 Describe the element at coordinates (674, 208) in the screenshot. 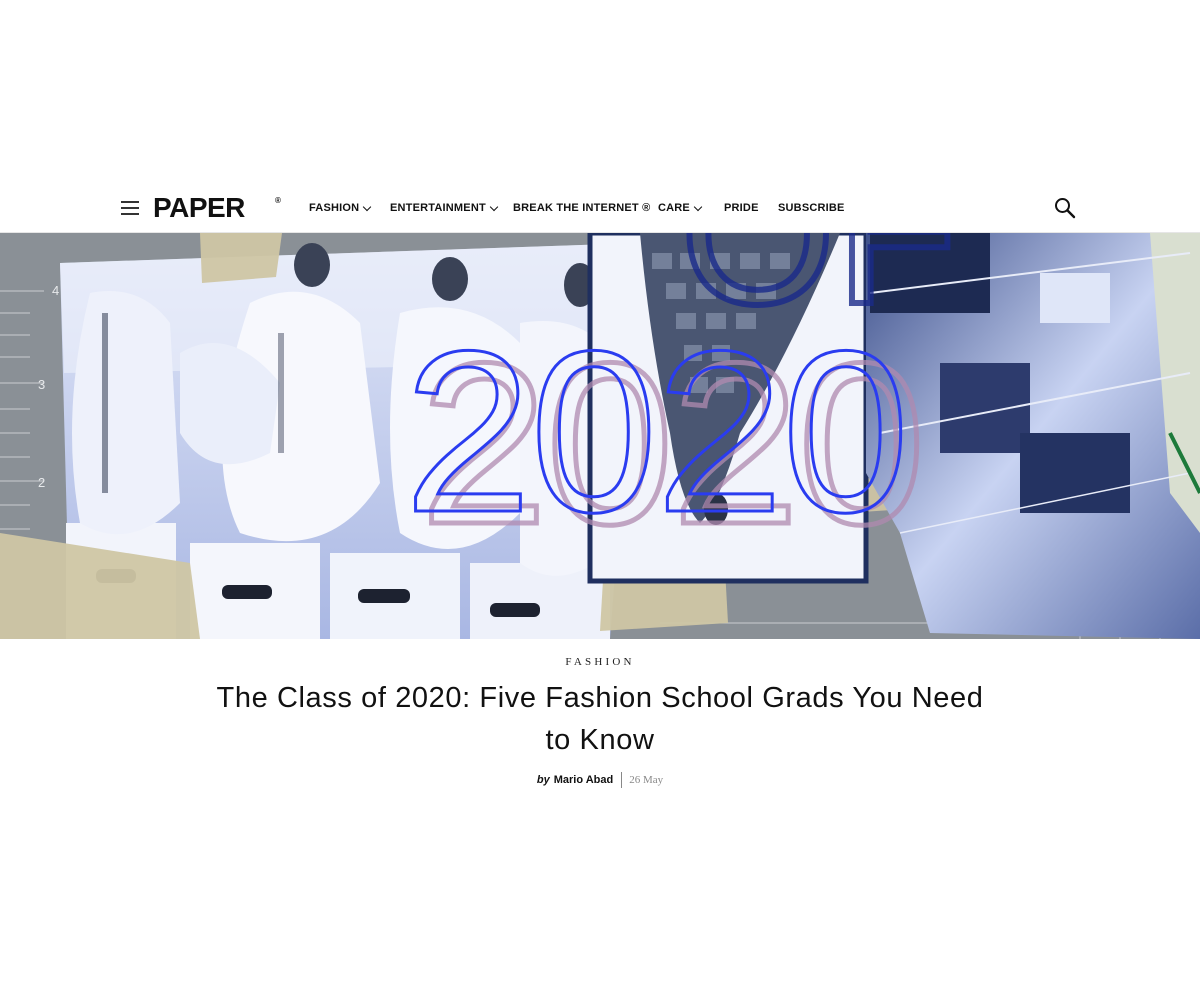

I see `nav-item-label: CARE` at that location.